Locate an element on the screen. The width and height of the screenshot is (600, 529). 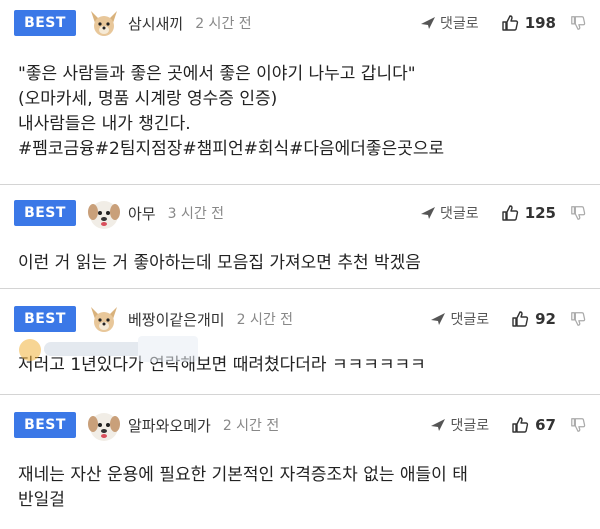
like-button: 198 is located at coordinates (528, 23).